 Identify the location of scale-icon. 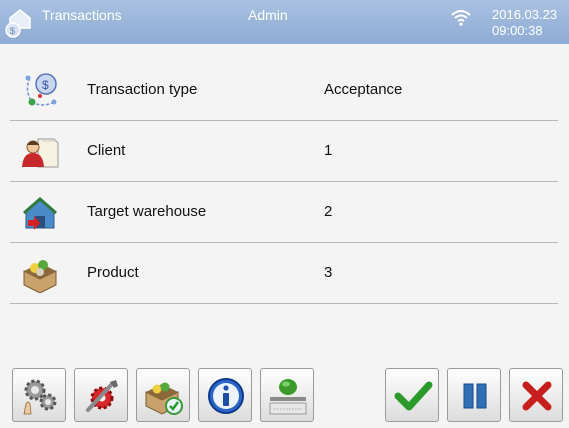
(288, 397).